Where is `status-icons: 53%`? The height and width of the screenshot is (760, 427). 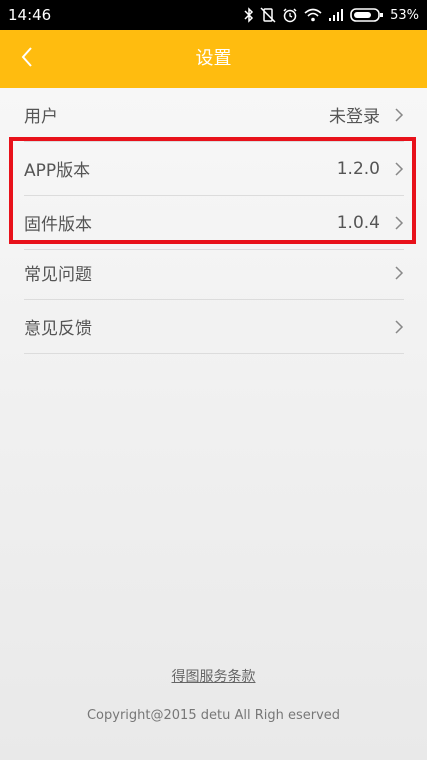 status-icons: 53% is located at coordinates (331, 15).